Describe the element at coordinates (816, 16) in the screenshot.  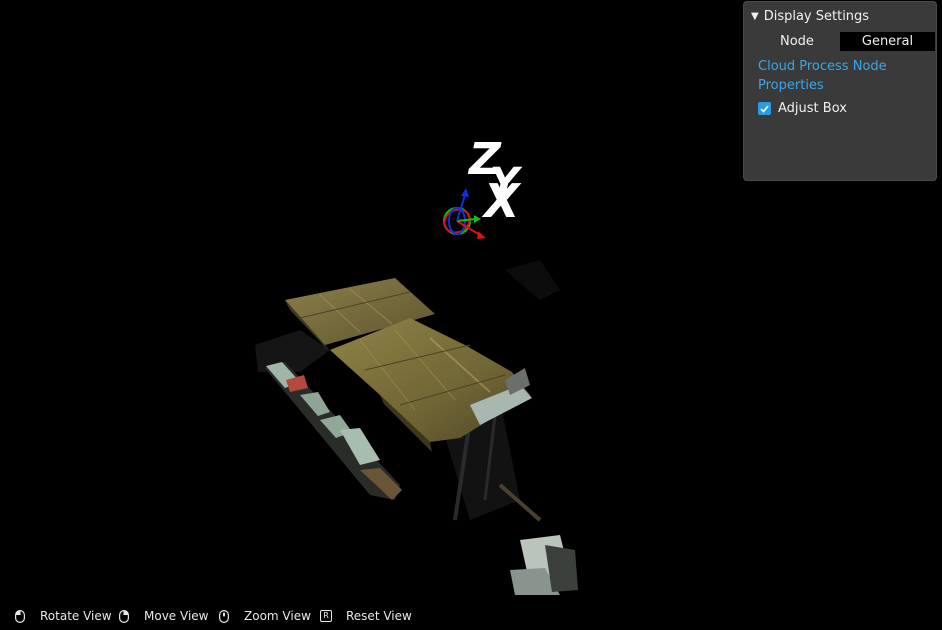
I see `display-settings-title: Display Settings` at that location.